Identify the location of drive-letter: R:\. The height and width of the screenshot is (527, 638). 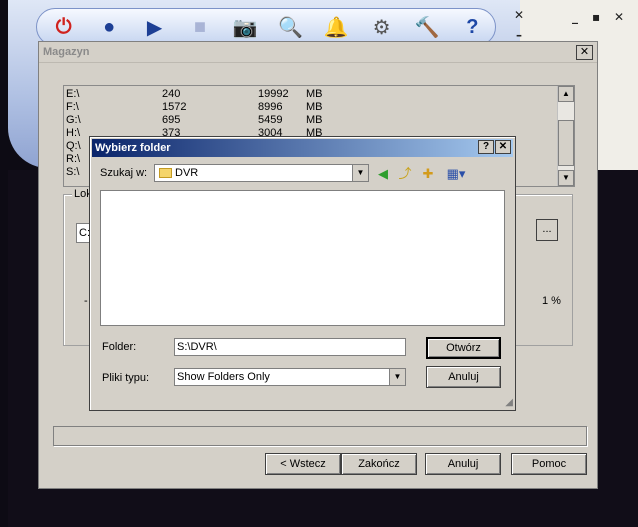
(73, 159).